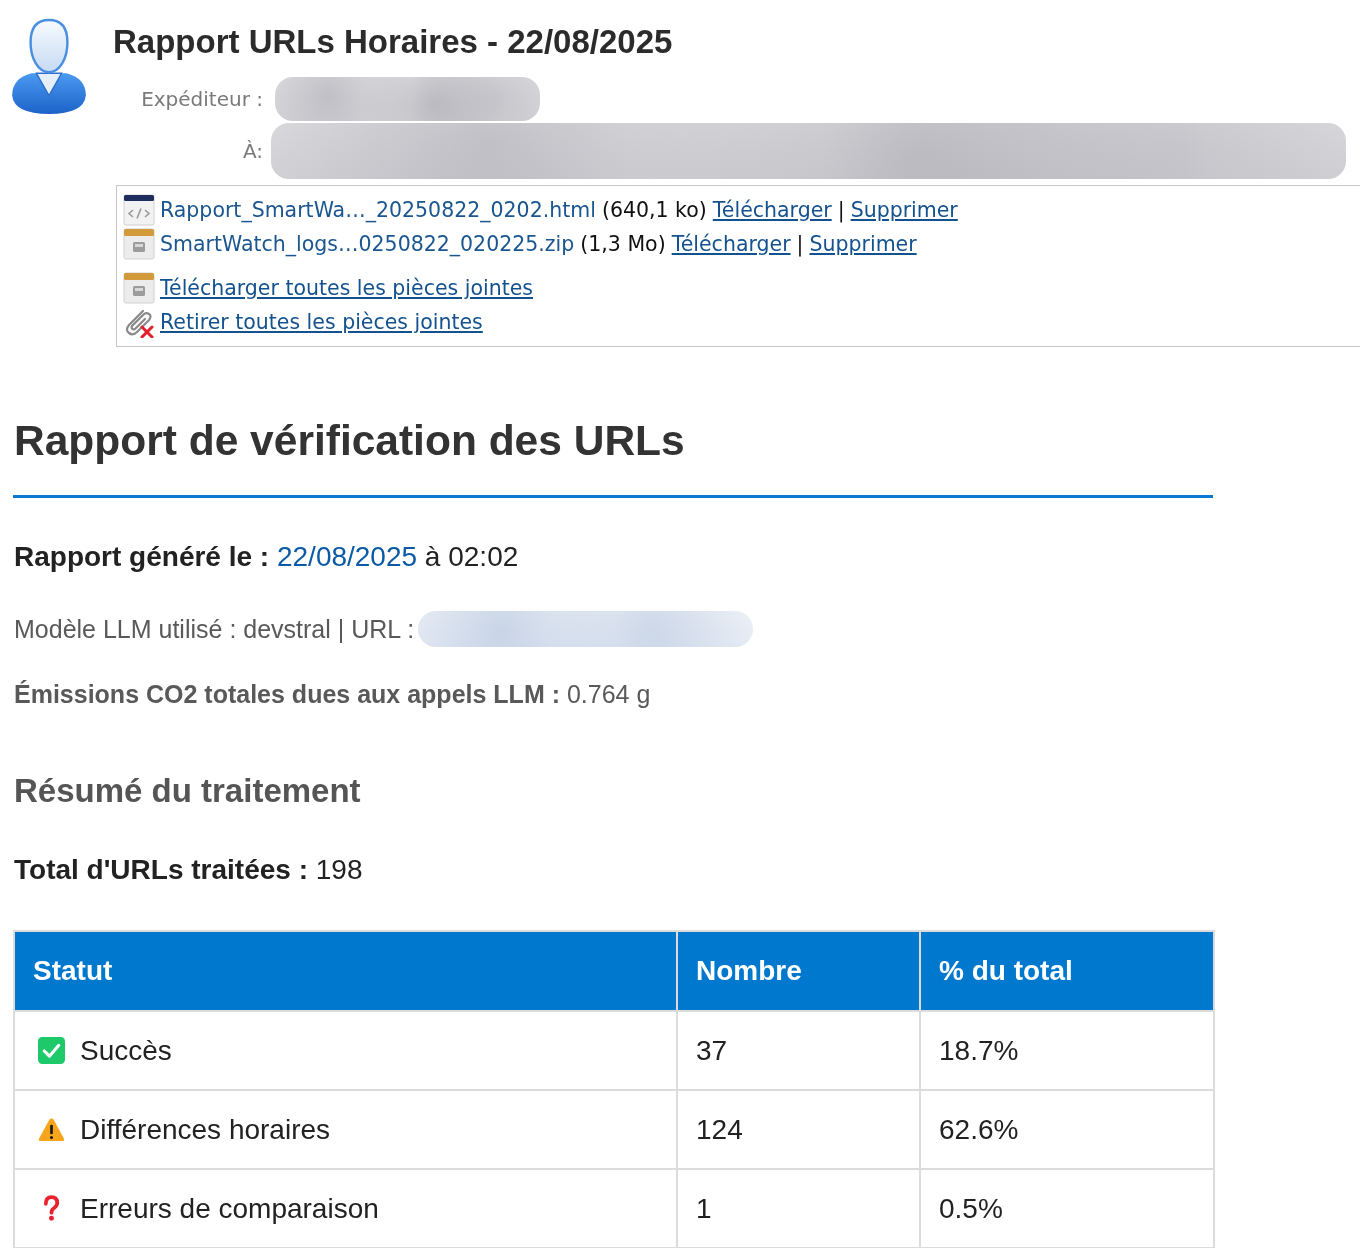 This screenshot has width=1360, height=1248. I want to click on file-size: (1,3 Mo), so click(623, 244).